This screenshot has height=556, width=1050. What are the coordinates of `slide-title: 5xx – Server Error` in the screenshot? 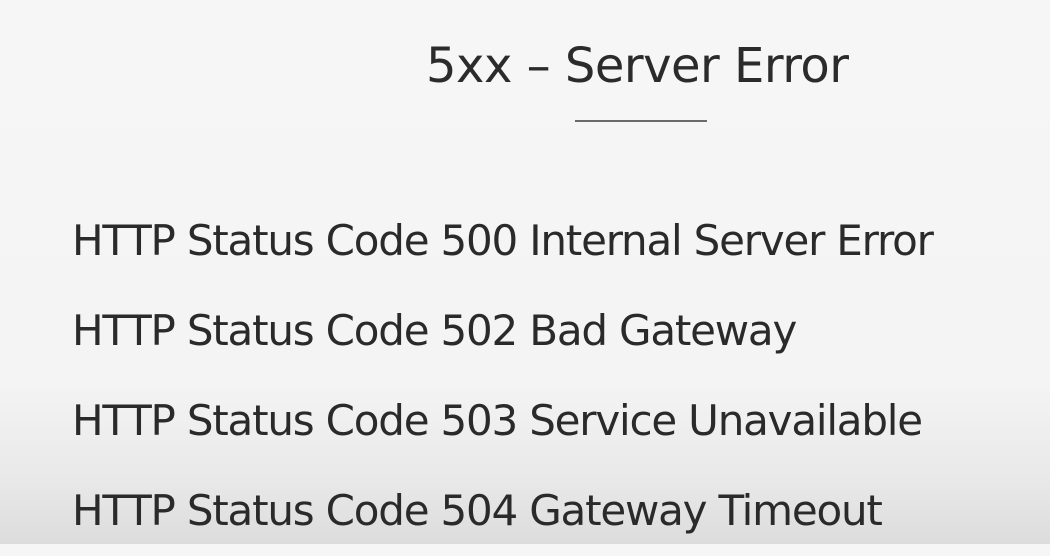 It's located at (637, 66).